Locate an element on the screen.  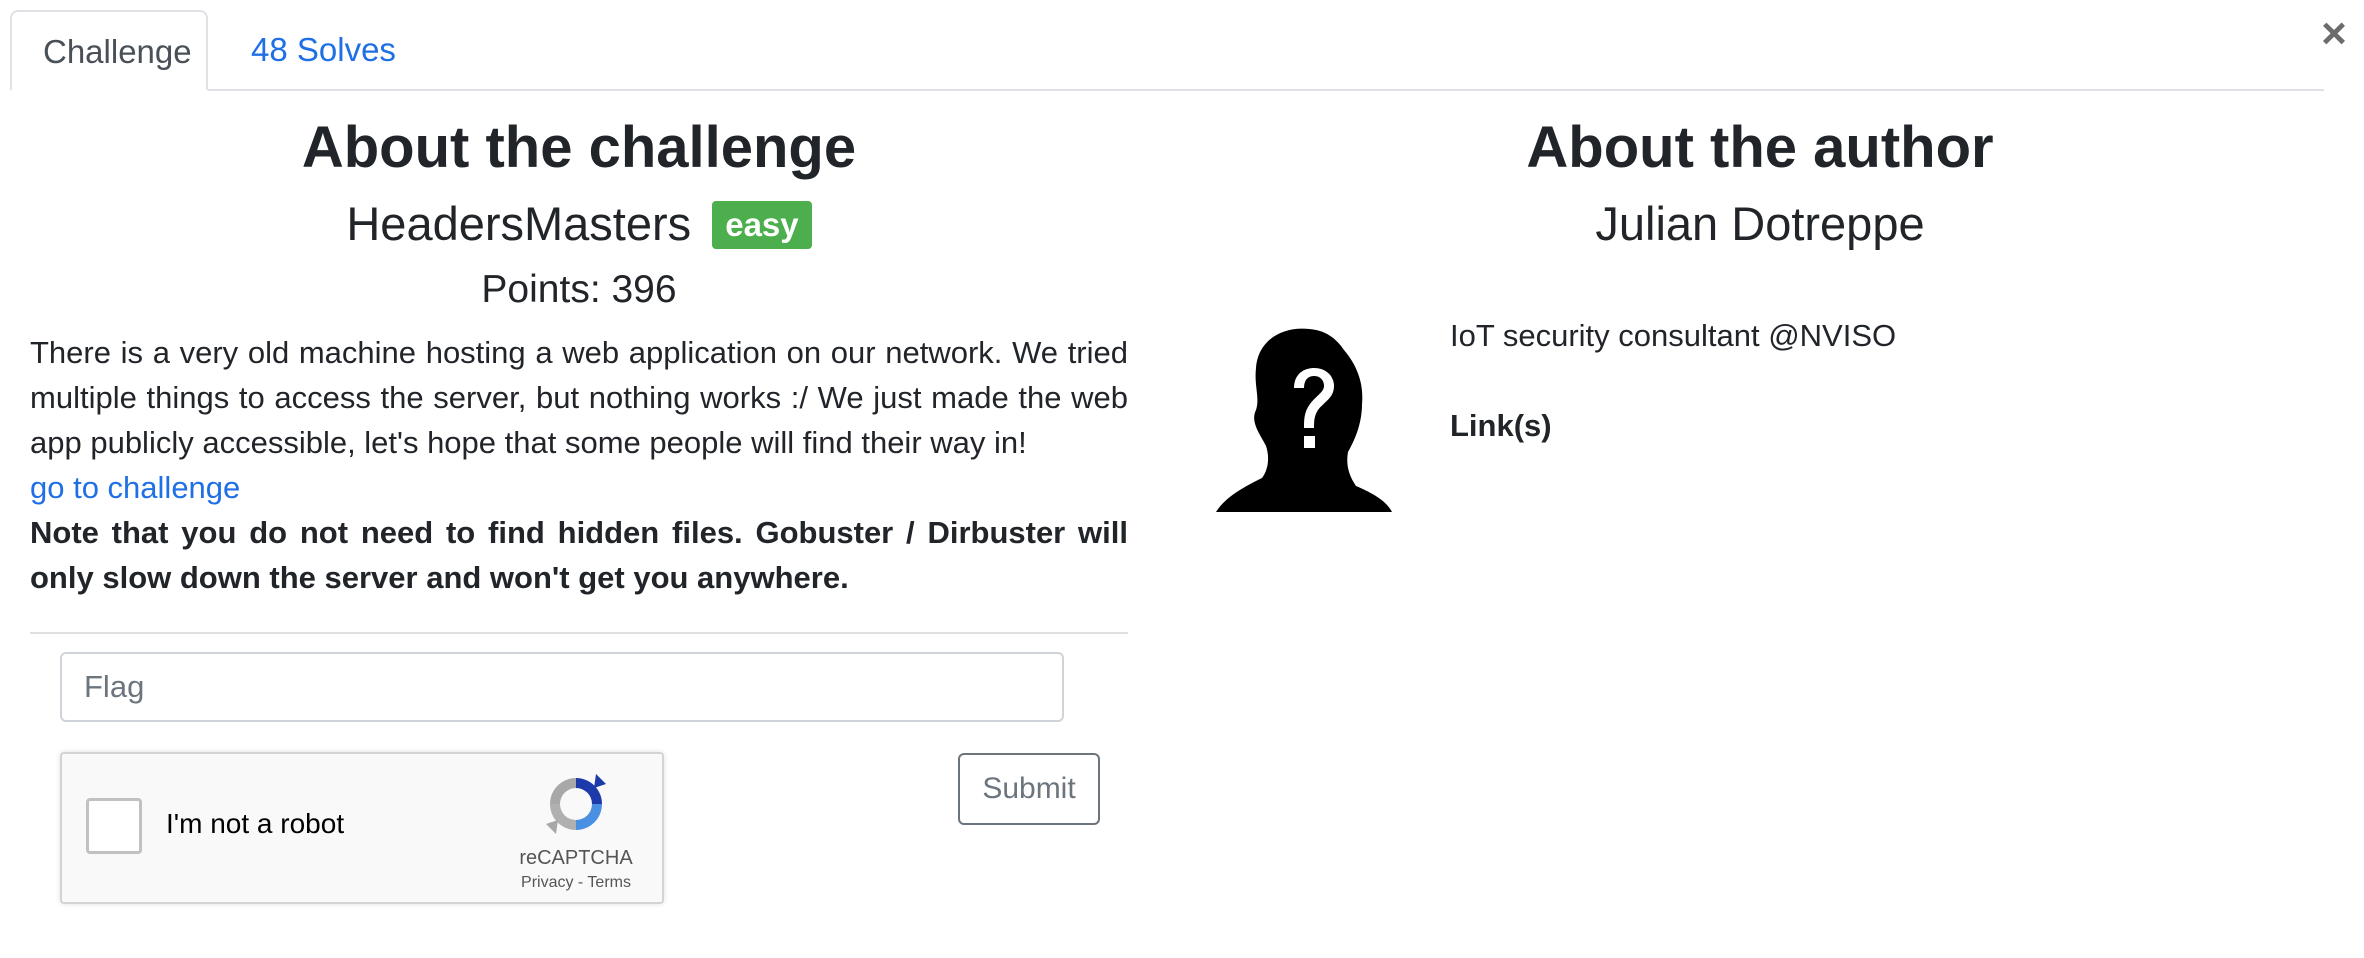
challenge-name: HeadersMasters is located at coordinates (519, 223).